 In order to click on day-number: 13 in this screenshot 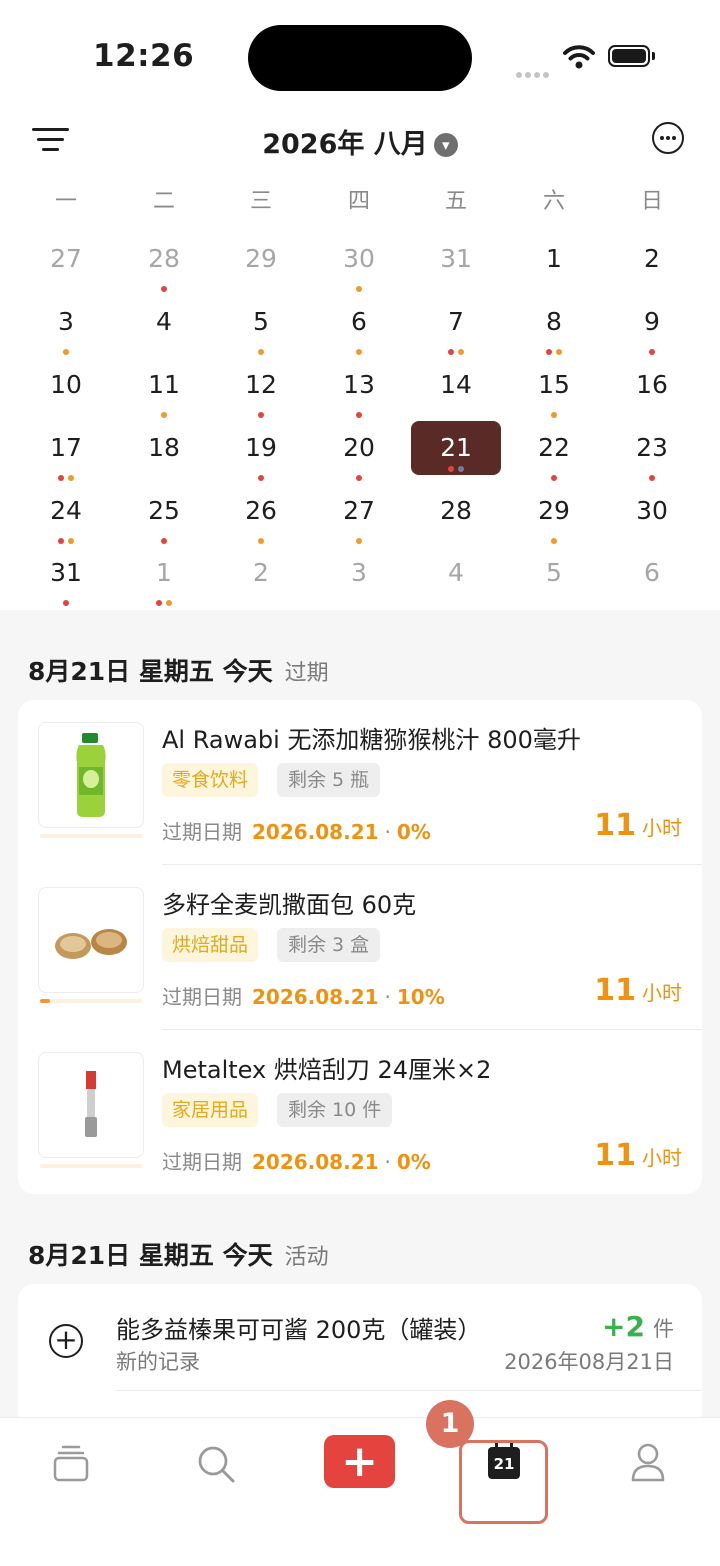, I will do `click(359, 384)`.